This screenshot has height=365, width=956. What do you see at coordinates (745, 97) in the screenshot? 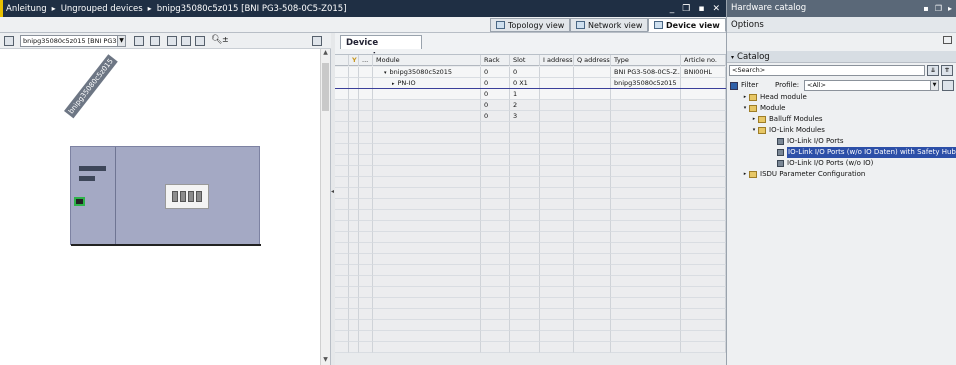
I see `chevron-right-icon: ▸` at bounding box center [745, 97].